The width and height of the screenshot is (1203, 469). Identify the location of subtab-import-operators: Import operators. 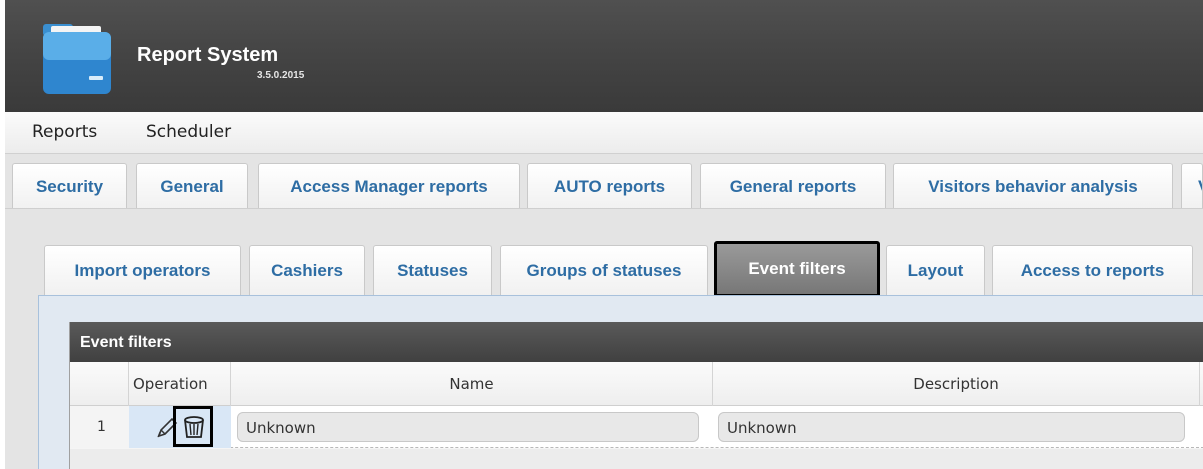
(142, 270).